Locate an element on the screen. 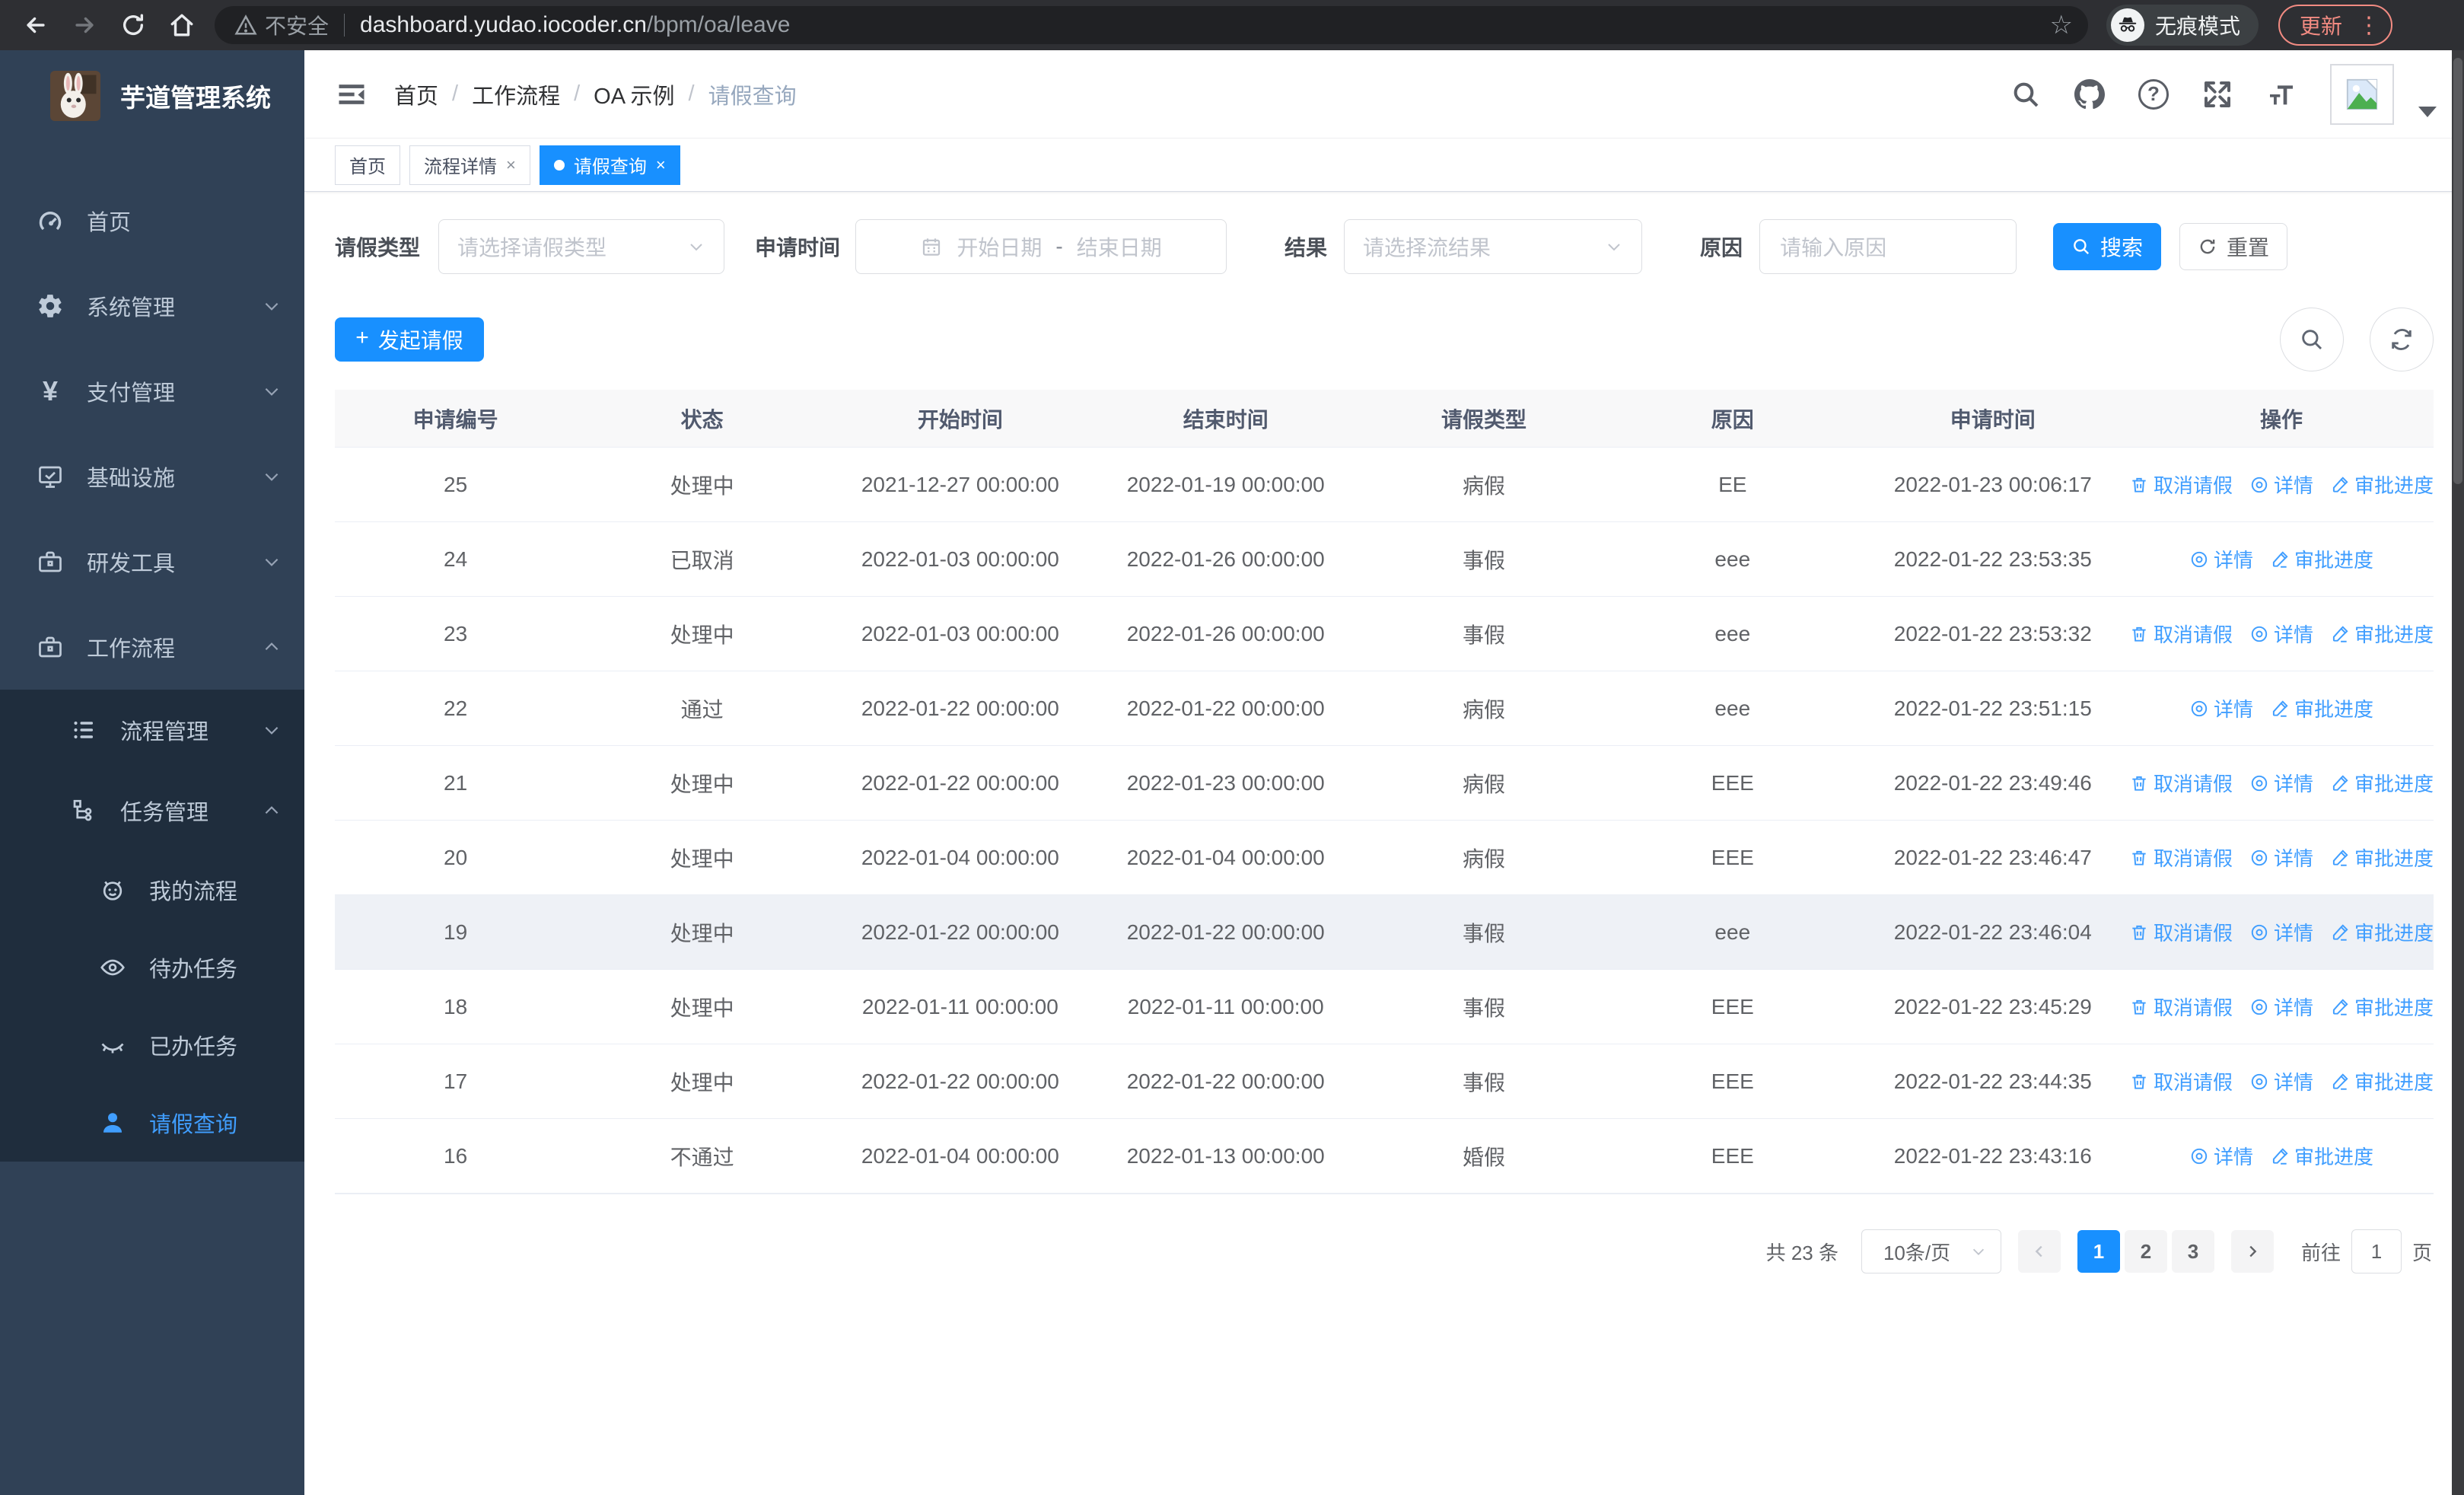 The image size is (2464, 1495). leave-type-select: 请选择请假类型 is located at coordinates (581, 246).